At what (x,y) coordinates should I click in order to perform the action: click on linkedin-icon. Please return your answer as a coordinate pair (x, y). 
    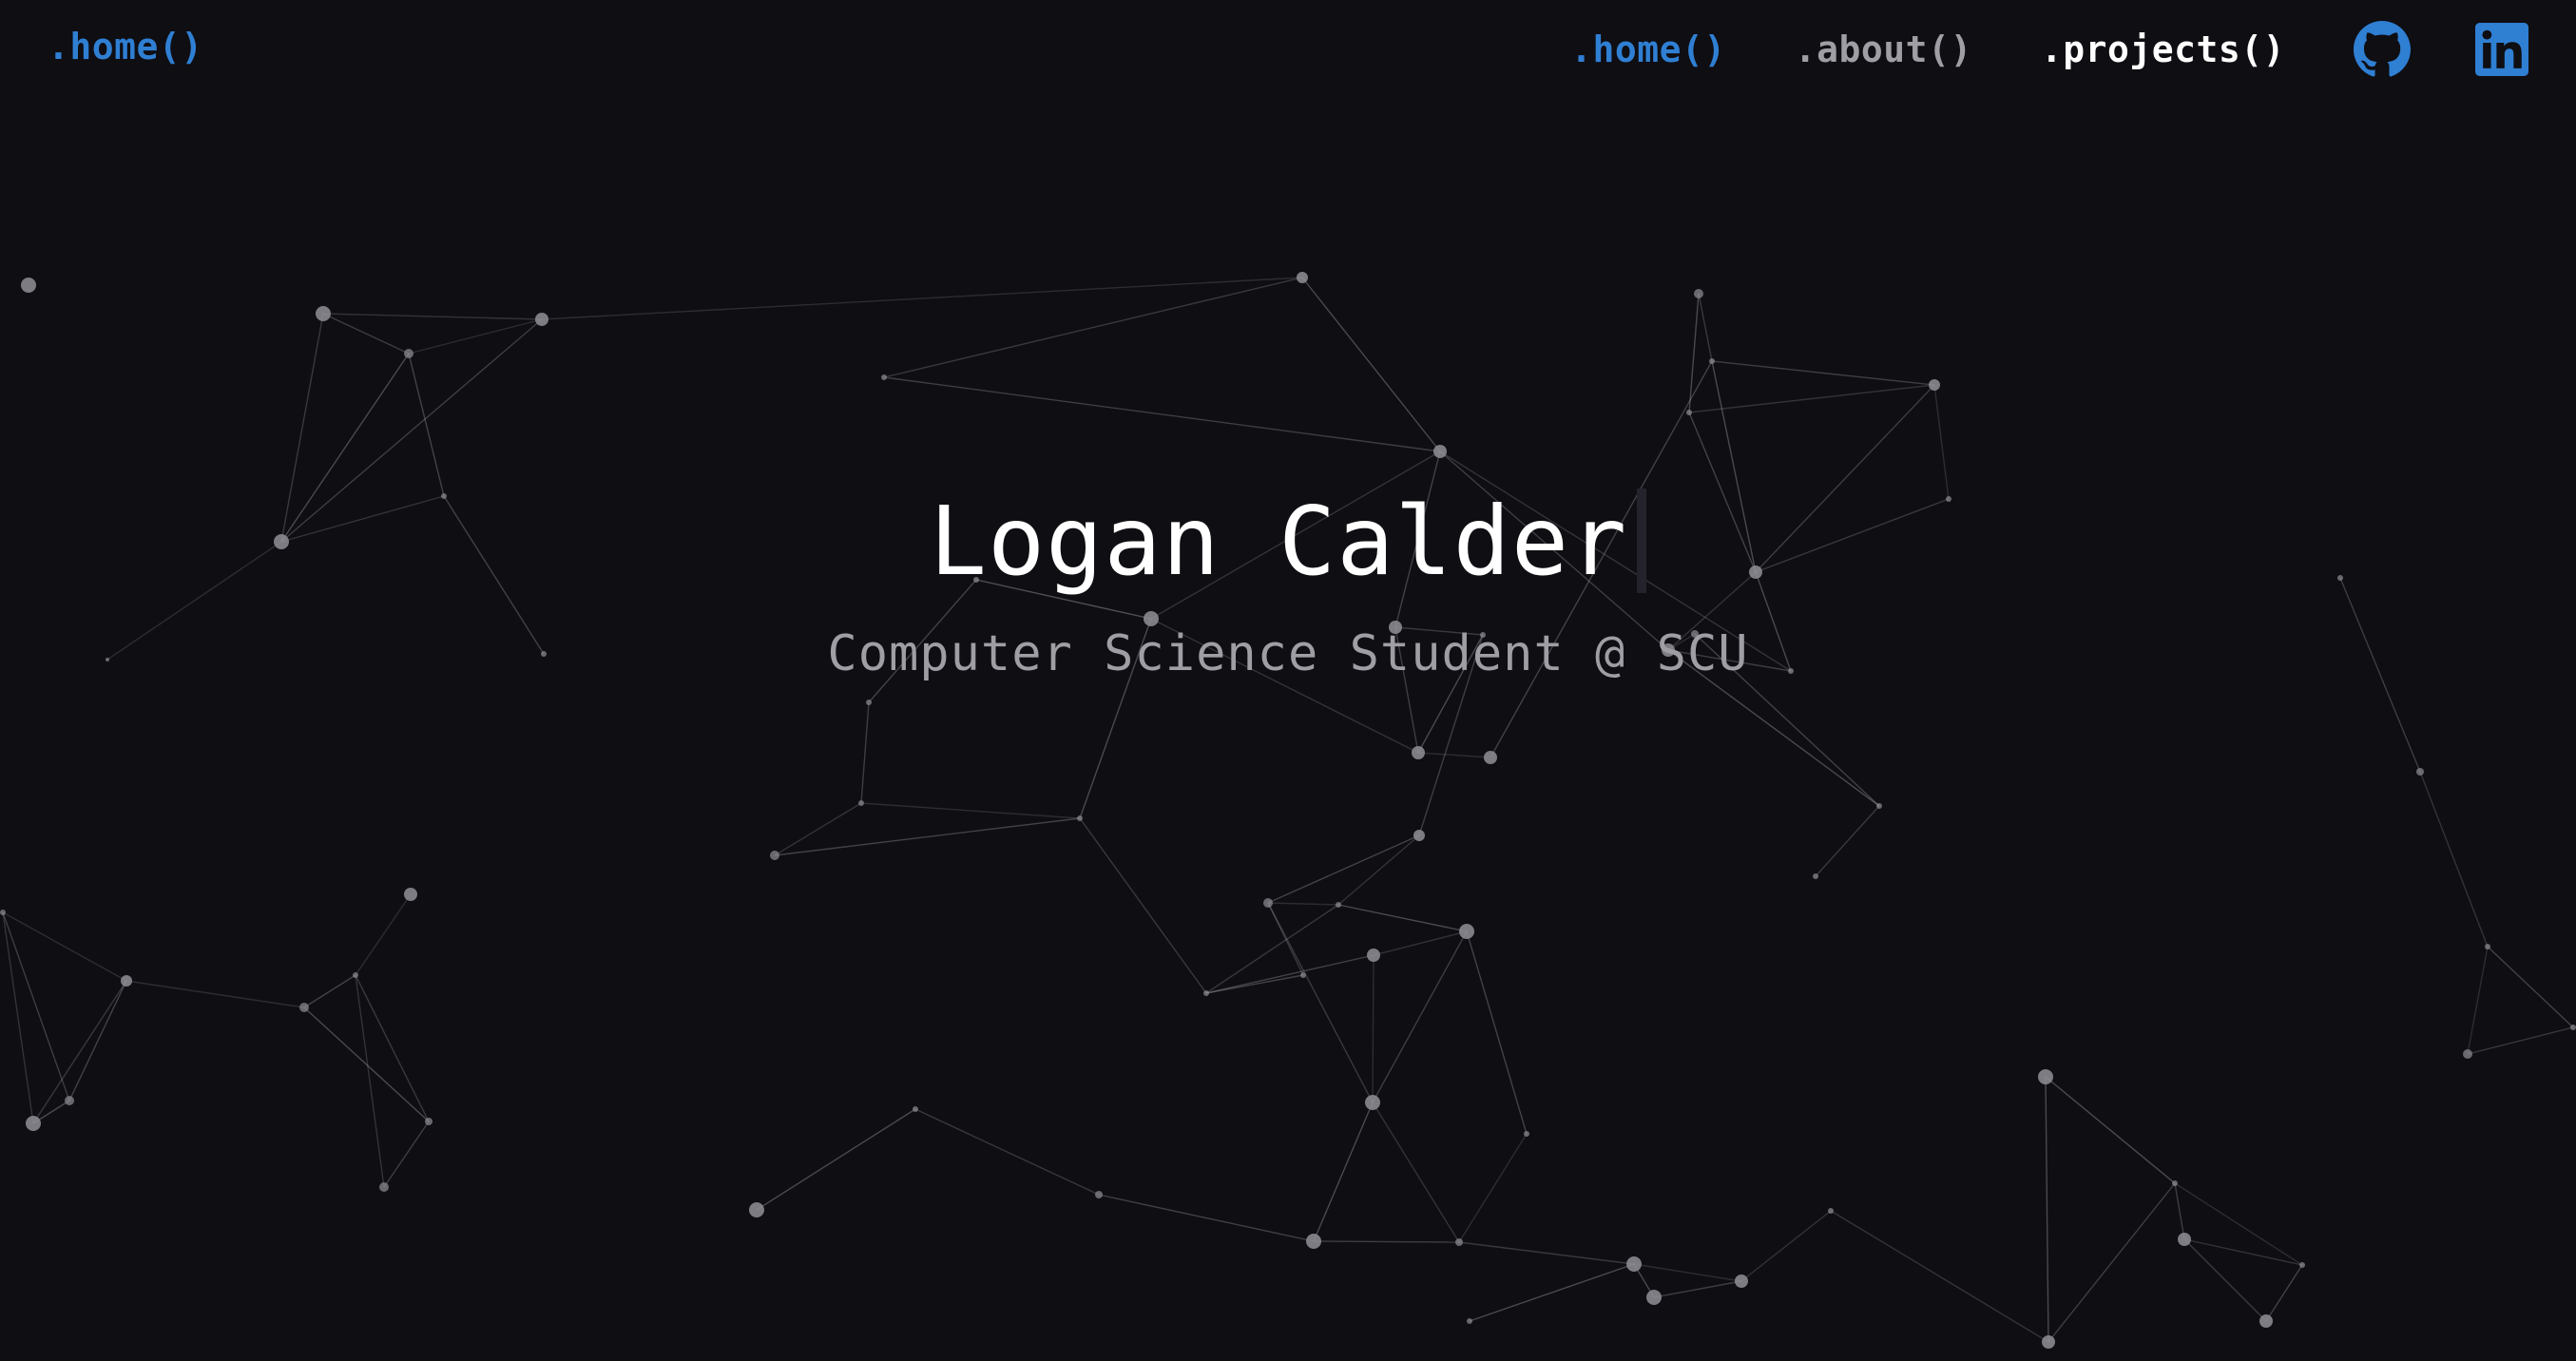
    Looking at the image, I should click on (2501, 49).